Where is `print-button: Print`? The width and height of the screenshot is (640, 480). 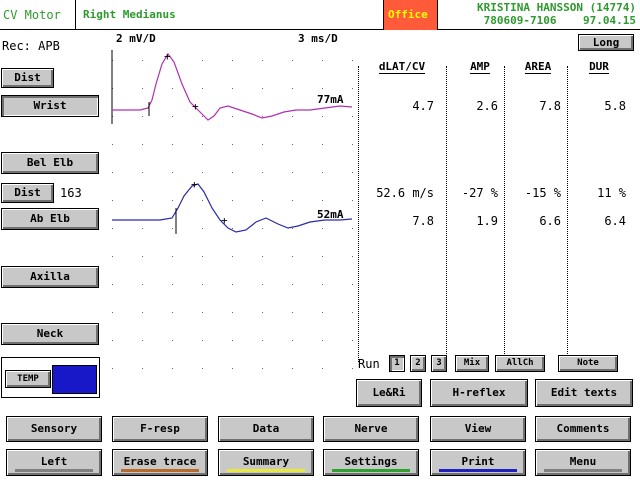 print-button: Print is located at coordinates (478, 462).